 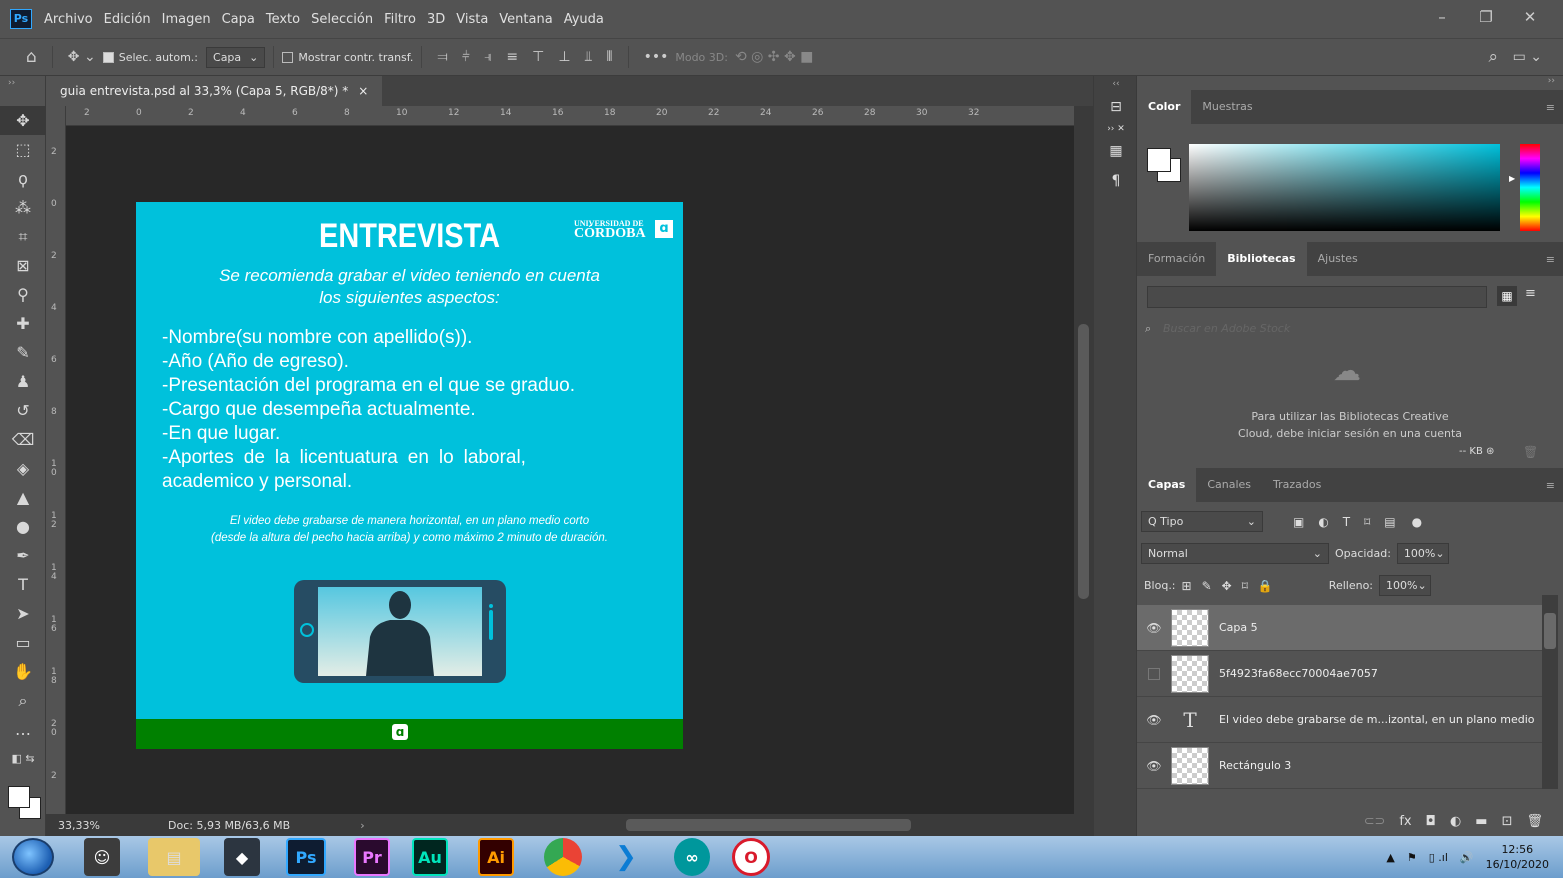 I want to click on paint-bucket-tool-icon: ◈, so click(x=23, y=468).